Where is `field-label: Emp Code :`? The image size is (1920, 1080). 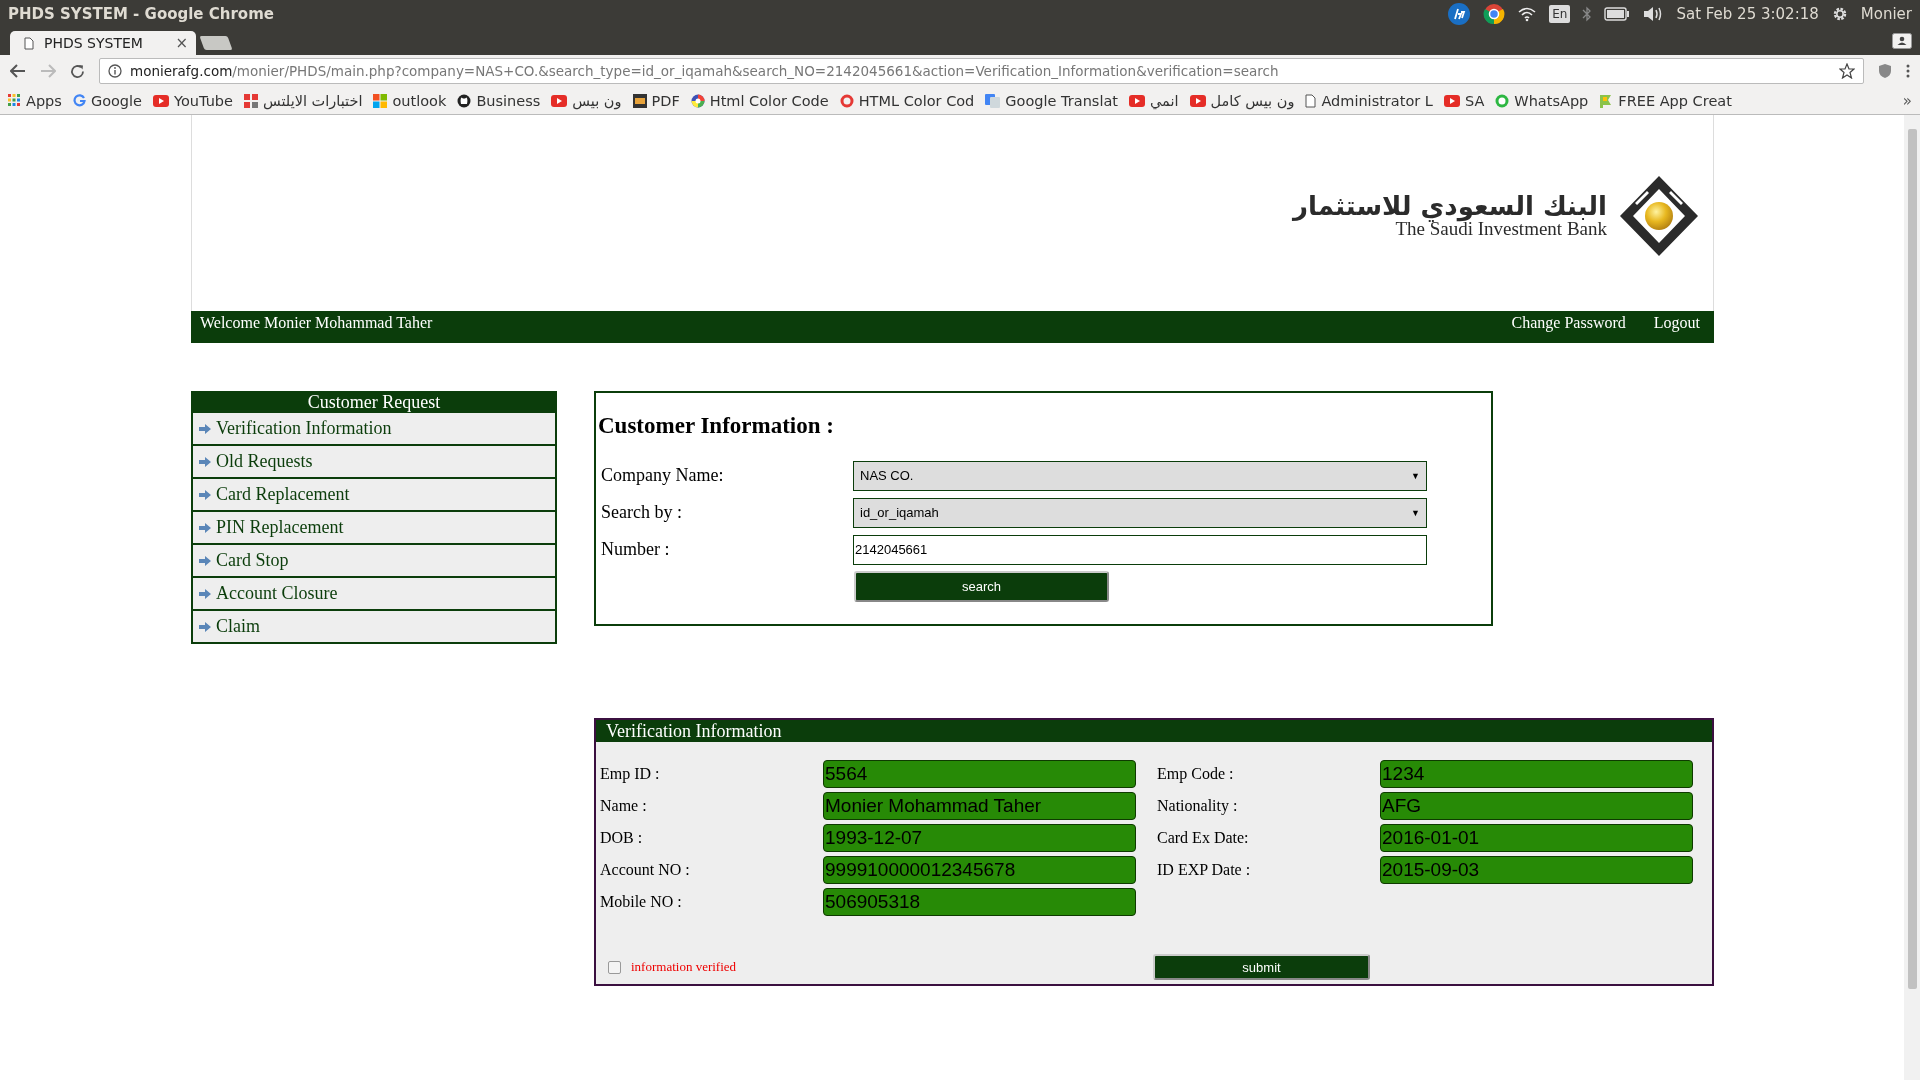
field-label: Emp Code : is located at coordinates (1196, 774).